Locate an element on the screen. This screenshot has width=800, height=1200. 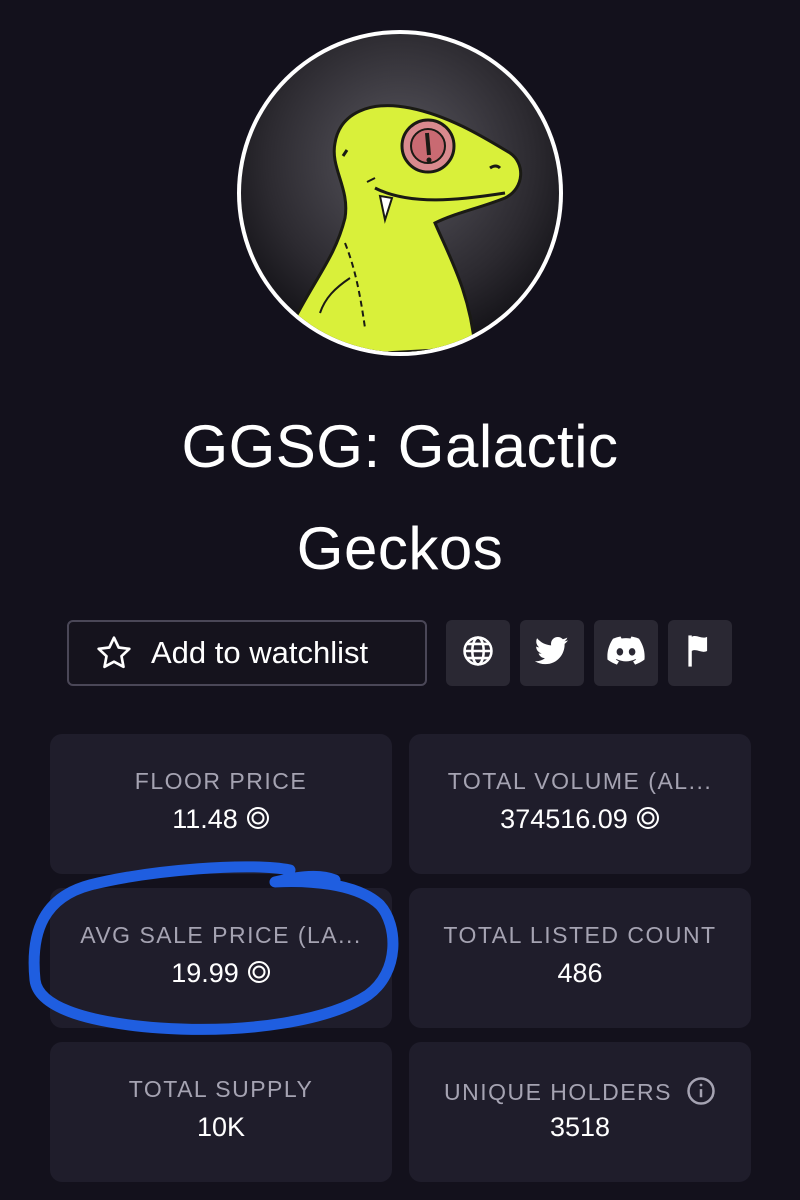
star-icon is located at coordinates (114, 653).